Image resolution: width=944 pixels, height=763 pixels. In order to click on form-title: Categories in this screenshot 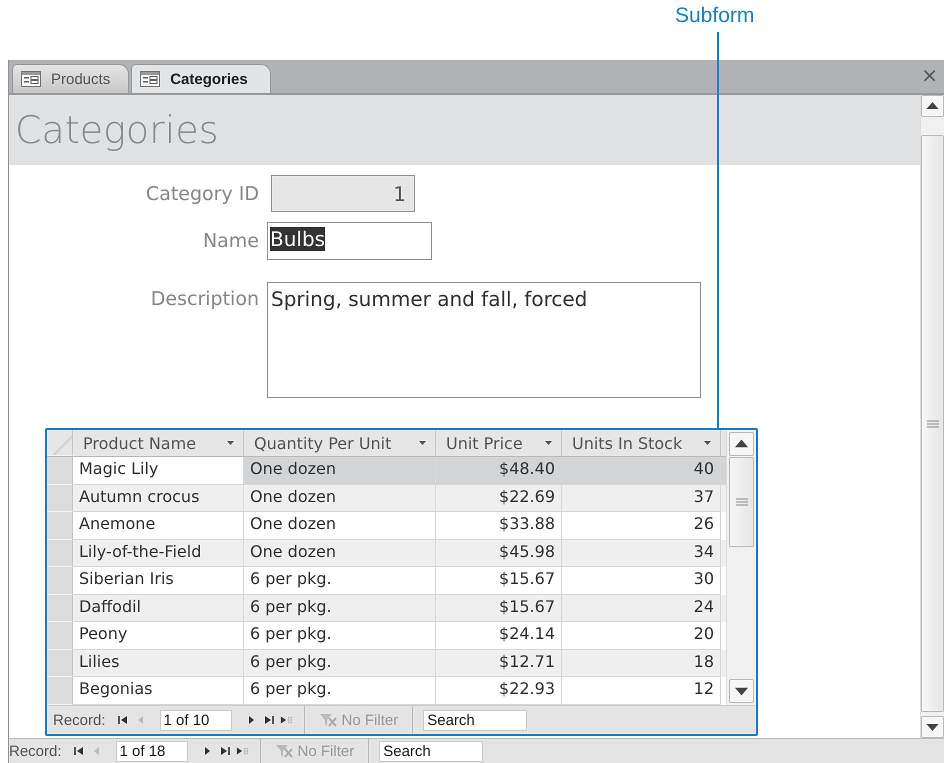, I will do `click(117, 130)`.